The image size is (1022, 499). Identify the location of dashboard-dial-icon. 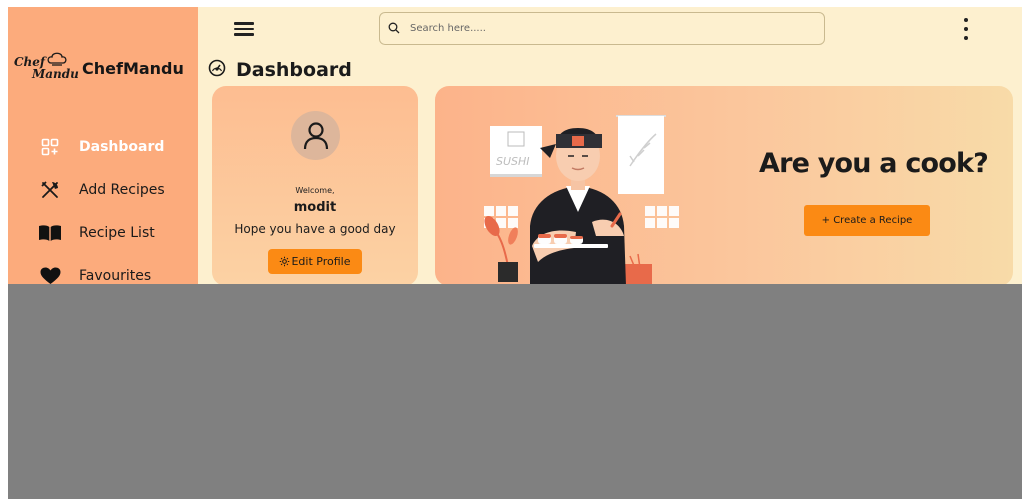
(217, 70).